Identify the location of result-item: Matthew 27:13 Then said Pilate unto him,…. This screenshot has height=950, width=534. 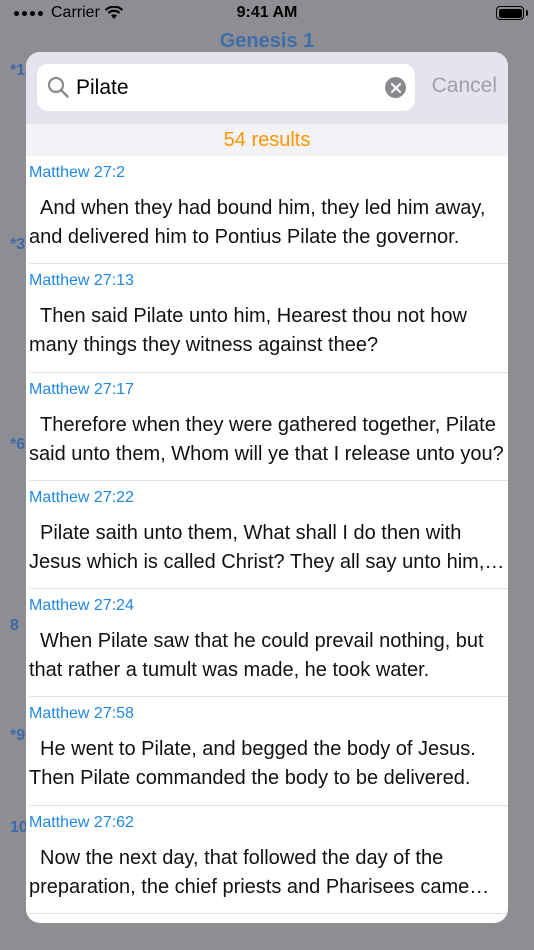
(267, 318).